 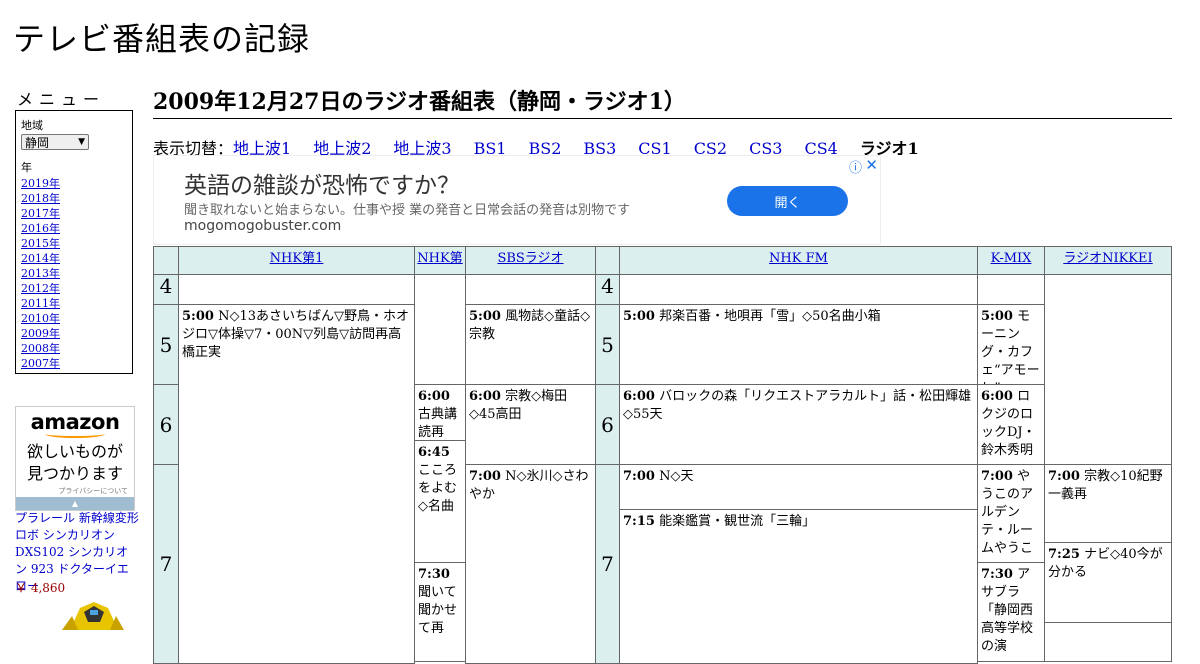 I want to click on channel-link-nhk2: NHK第2, so click(x=439, y=262).